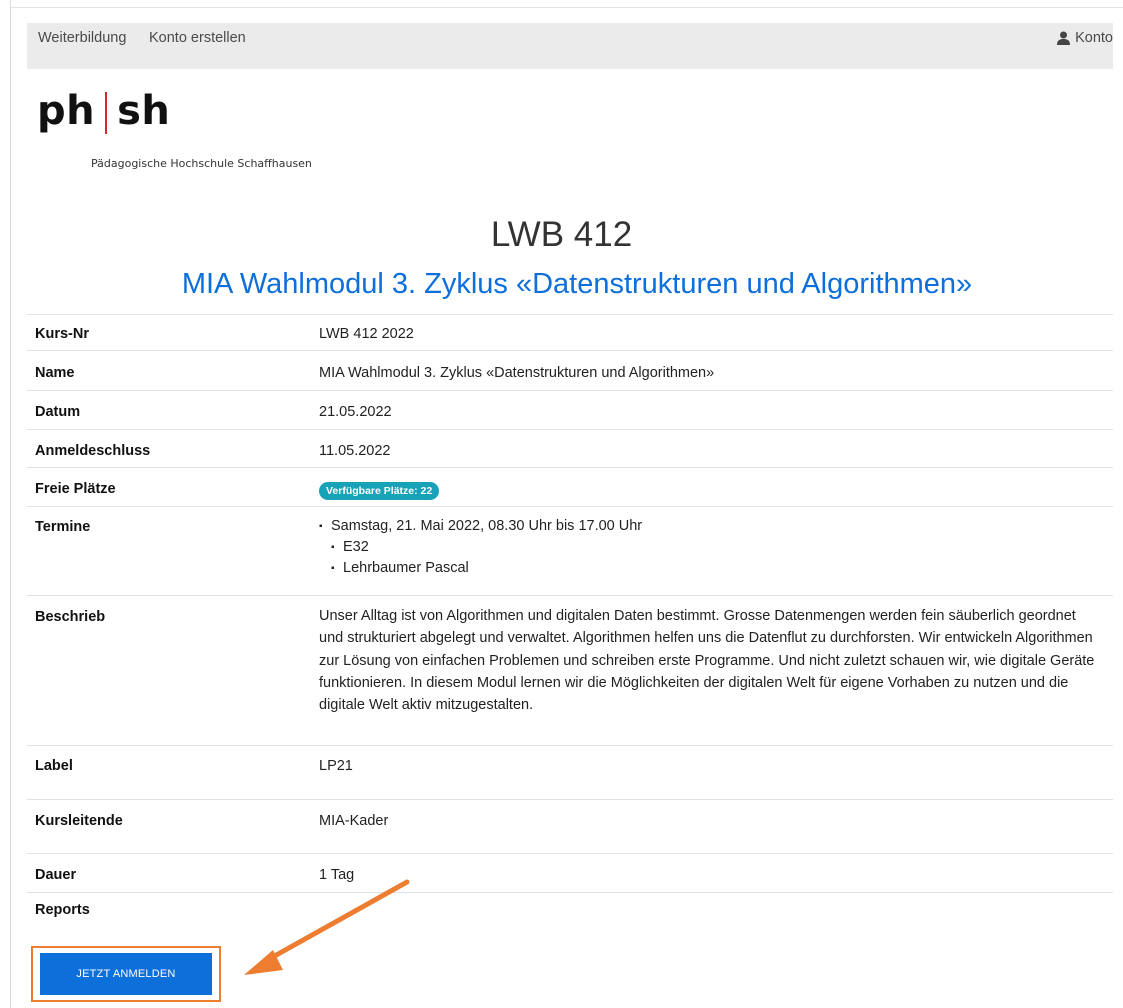 Image resolution: width=1123 pixels, height=1008 pixels. Describe the element at coordinates (355, 412) in the screenshot. I see `datum-value: 21.05.2022` at that location.